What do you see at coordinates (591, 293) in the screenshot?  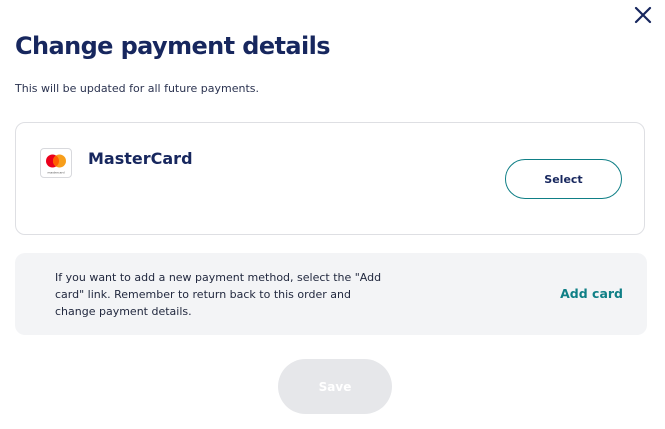 I see `add-card-link: Add card` at bounding box center [591, 293].